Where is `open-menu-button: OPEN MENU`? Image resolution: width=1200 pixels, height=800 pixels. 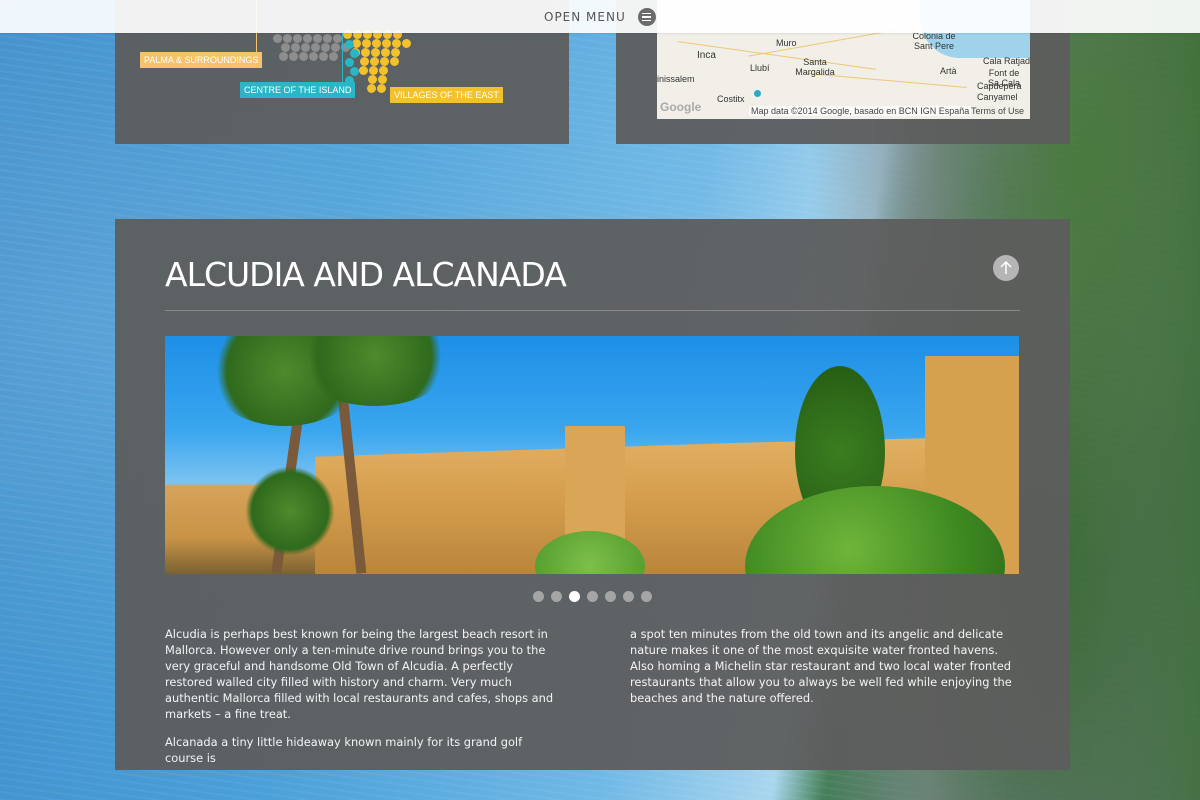
open-menu-button: OPEN MENU is located at coordinates (600, 17).